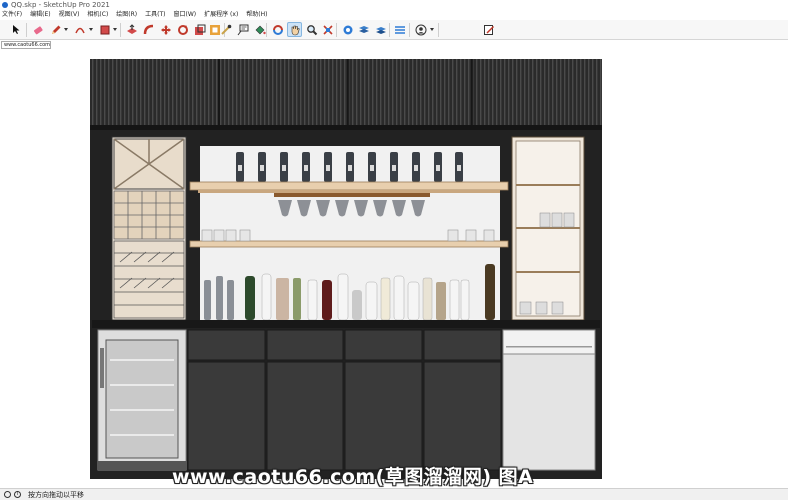 Image resolution: width=788 pixels, height=500 pixels. I want to click on user-icon, so click(420, 29).